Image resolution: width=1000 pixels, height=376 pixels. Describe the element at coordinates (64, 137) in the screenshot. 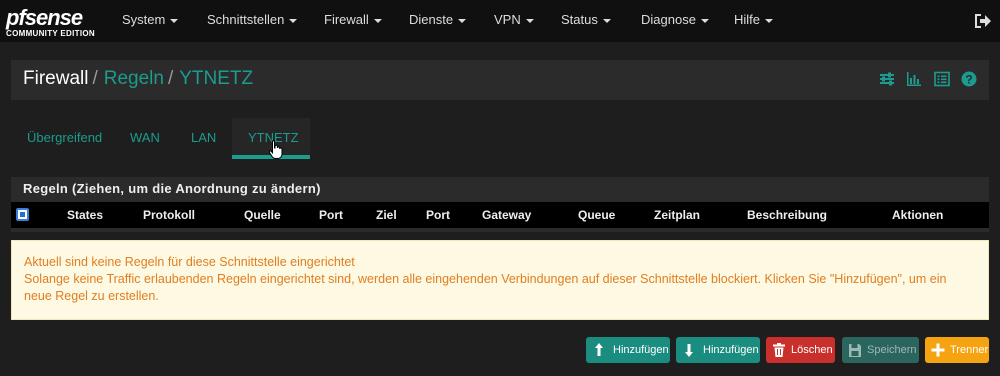

I see `tab-uebergreifend: Übergreifend` at that location.